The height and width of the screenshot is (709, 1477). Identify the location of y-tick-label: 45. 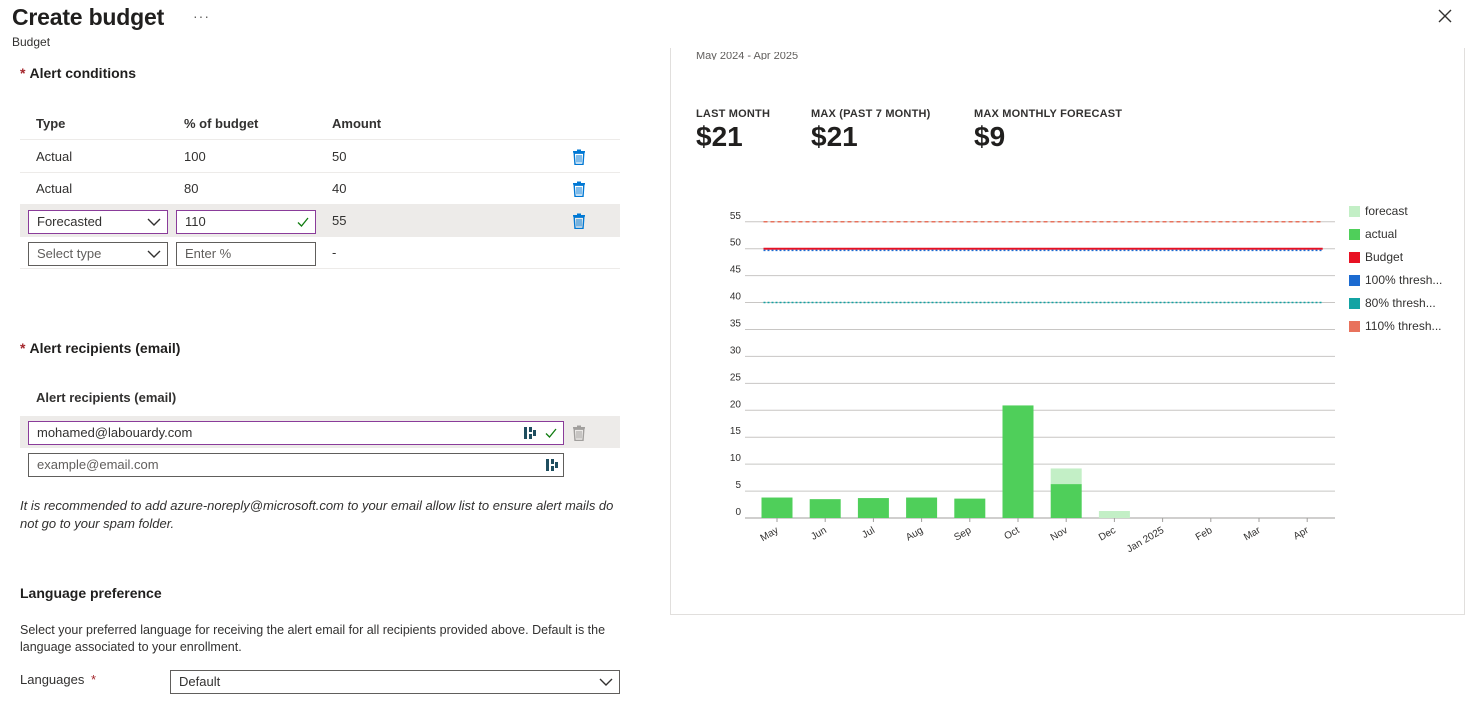
(736, 270).